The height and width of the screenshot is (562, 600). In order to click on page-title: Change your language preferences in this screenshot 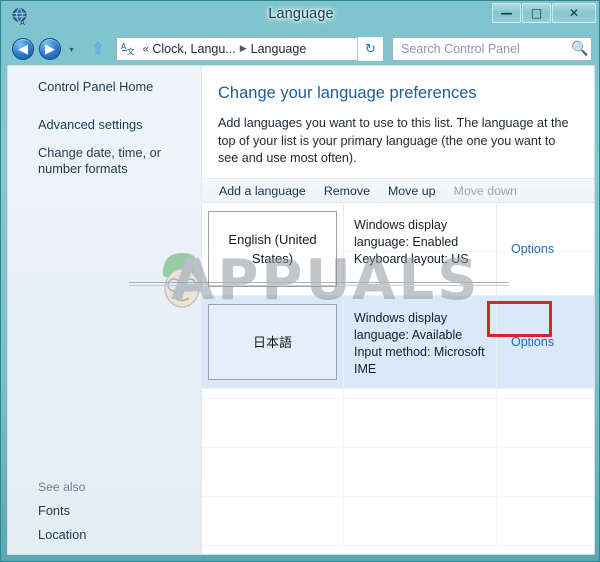, I will do `click(347, 93)`.